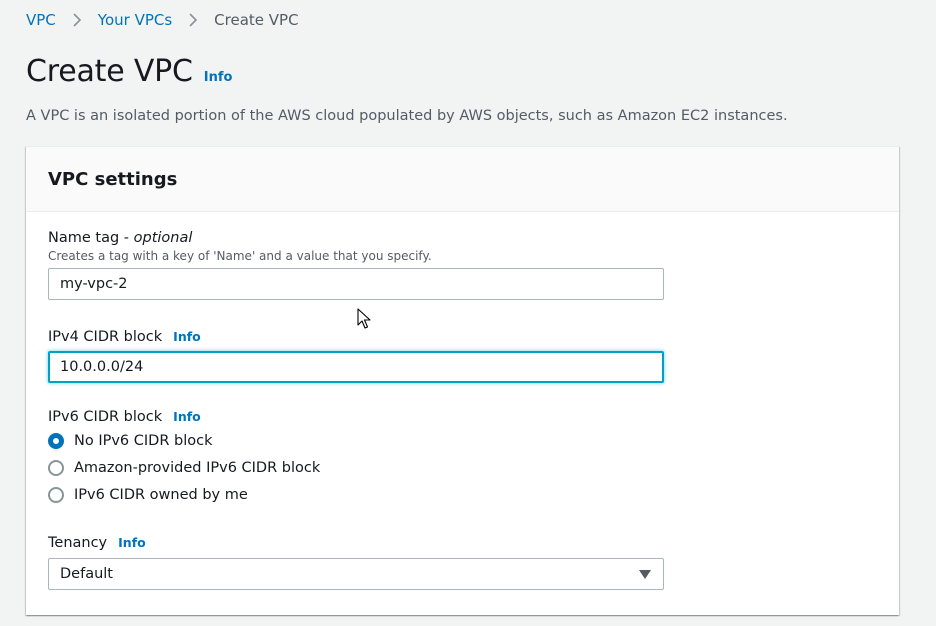  Describe the element at coordinates (113, 179) in the screenshot. I see `panel-title: VPC settings` at that location.